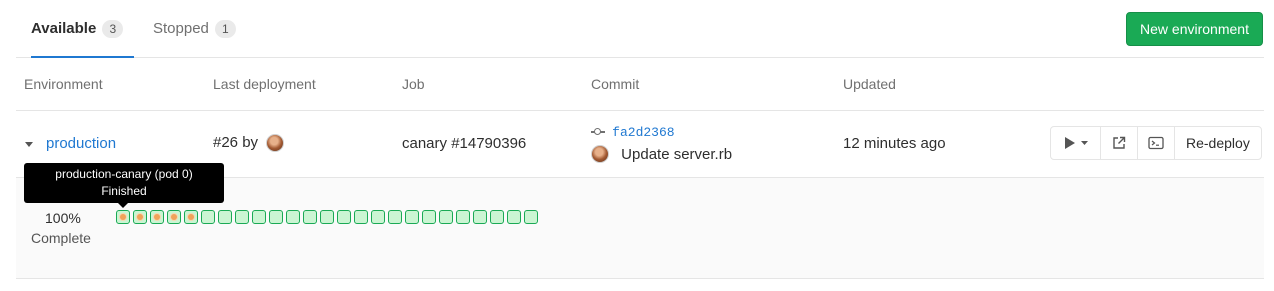 This screenshot has width=1274, height=291. Describe the element at coordinates (64, 28) in the screenshot. I see `tab-available-label: Available` at that location.